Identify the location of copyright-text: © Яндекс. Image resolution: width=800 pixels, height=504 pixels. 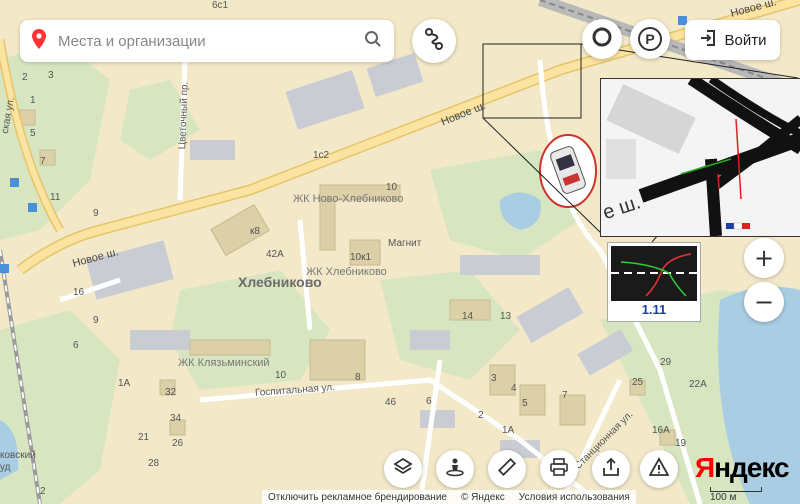
(483, 497).